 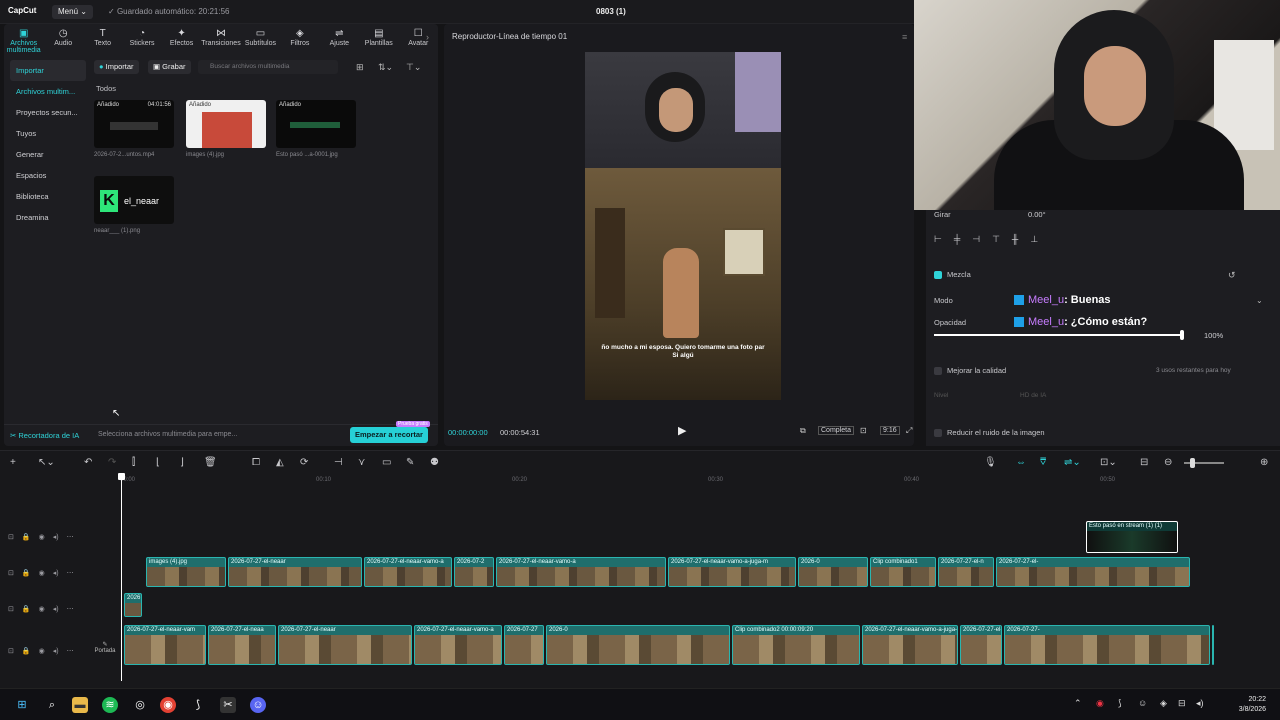 What do you see at coordinates (134, 200) in the screenshot?
I see `media-thumbnail: K el_neaar` at bounding box center [134, 200].